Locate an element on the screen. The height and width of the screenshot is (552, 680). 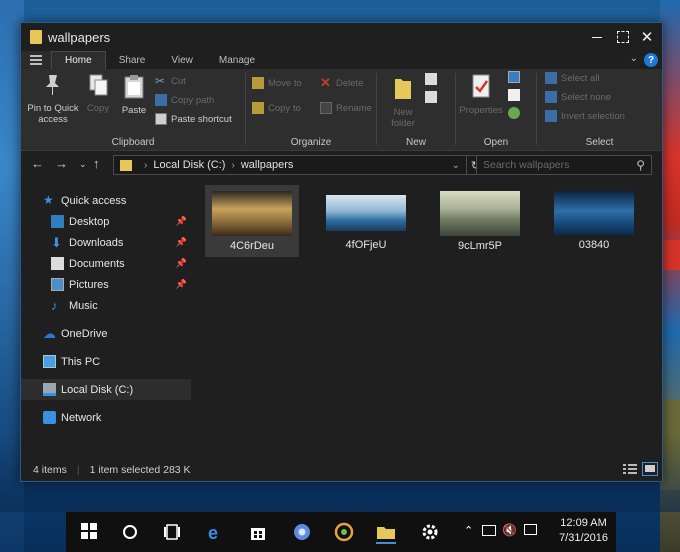
svg-text: e is located at coordinates (213, 532).